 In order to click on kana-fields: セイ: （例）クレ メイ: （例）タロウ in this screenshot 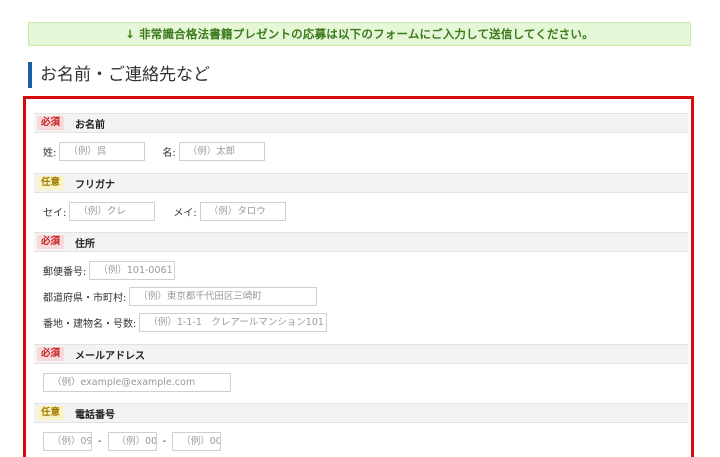, I will do `click(361, 211)`.